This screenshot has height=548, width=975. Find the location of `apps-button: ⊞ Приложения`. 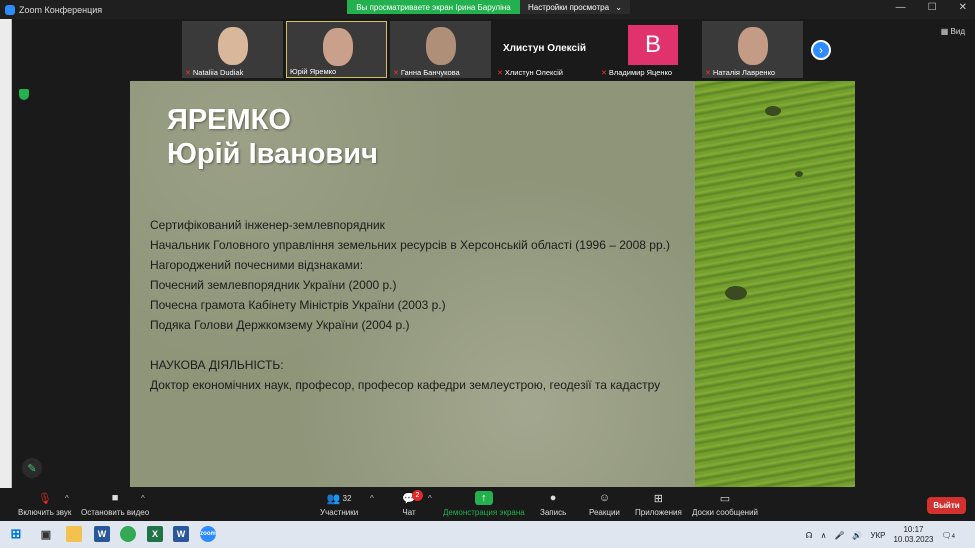

apps-button: ⊞ Приложения is located at coordinates (658, 504).